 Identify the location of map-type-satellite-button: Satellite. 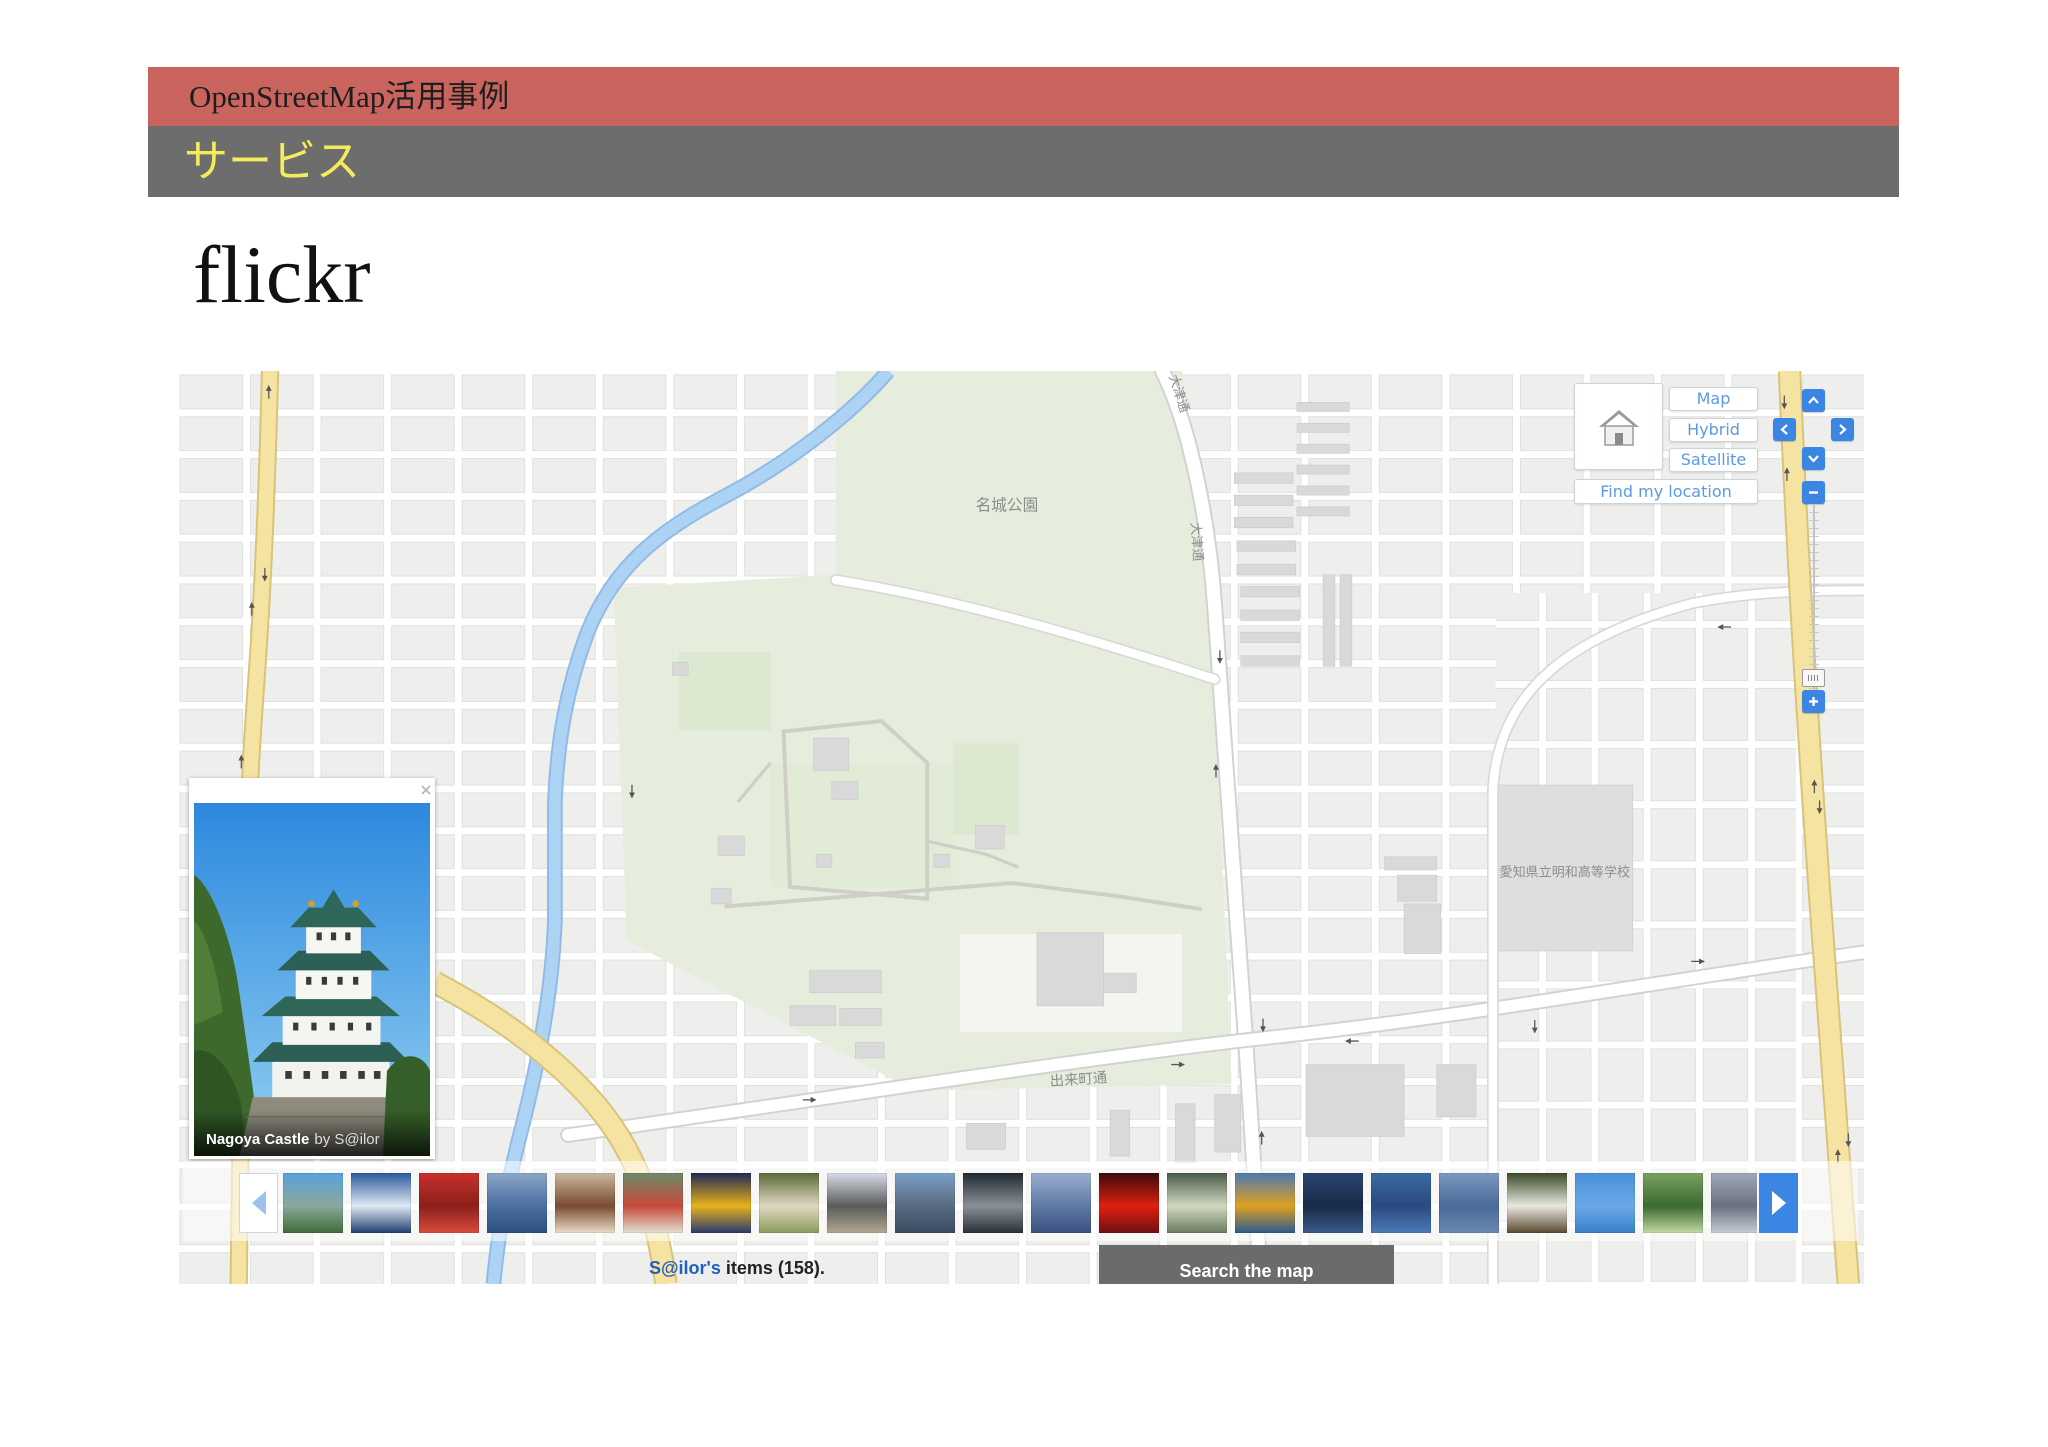
(1713, 460).